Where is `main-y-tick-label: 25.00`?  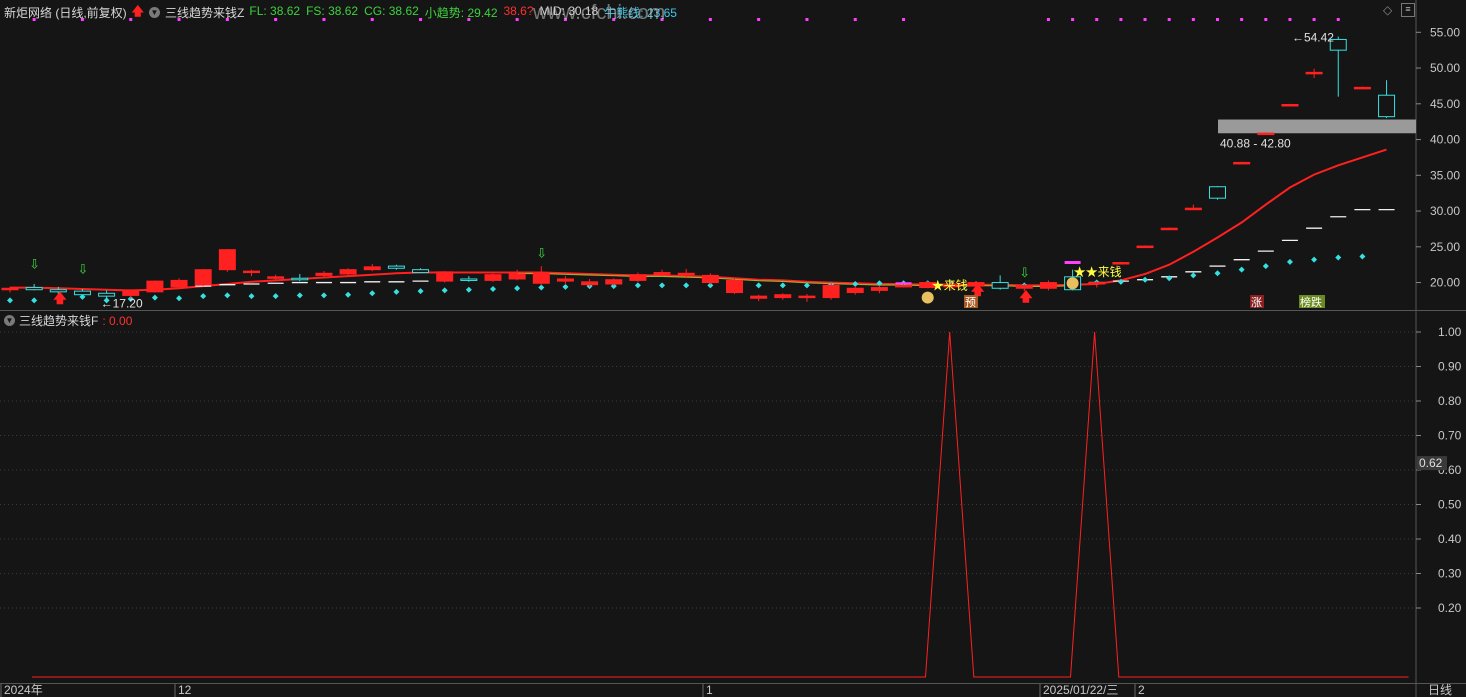
main-y-tick-label: 25.00 is located at coordinates (1445, 247).